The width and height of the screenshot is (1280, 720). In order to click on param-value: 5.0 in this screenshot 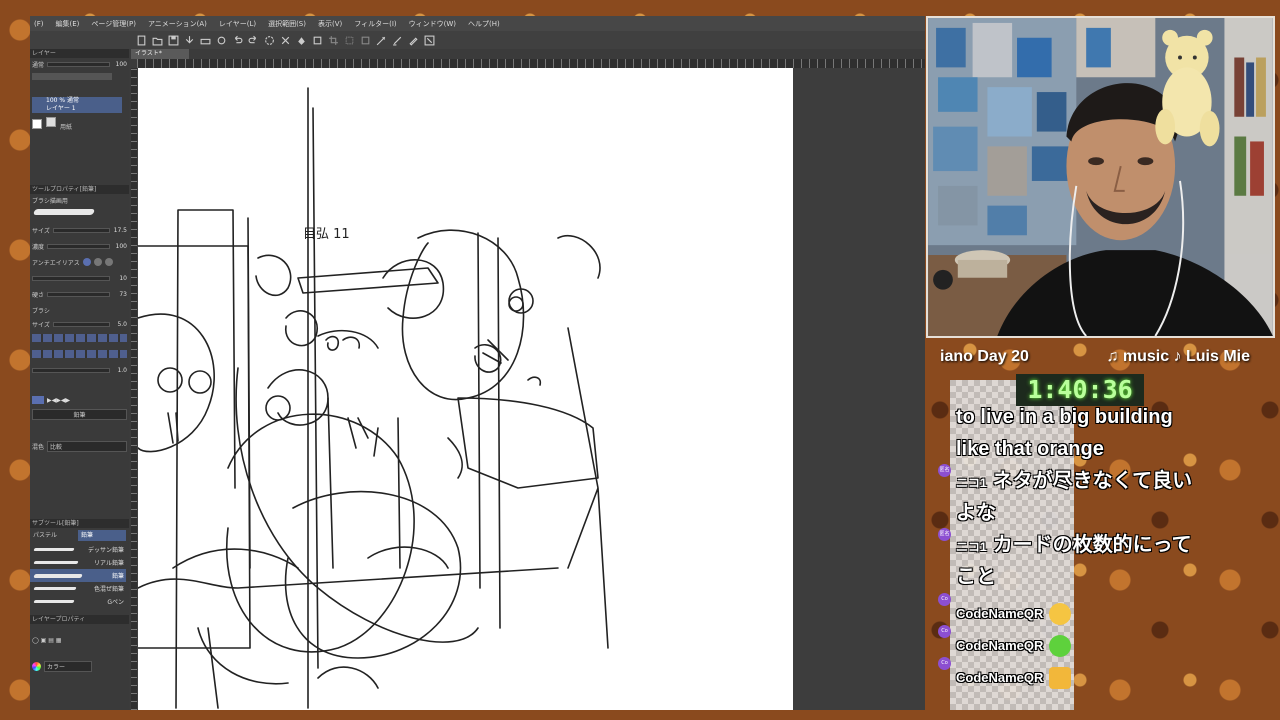, I will do `click(120, 324)`.